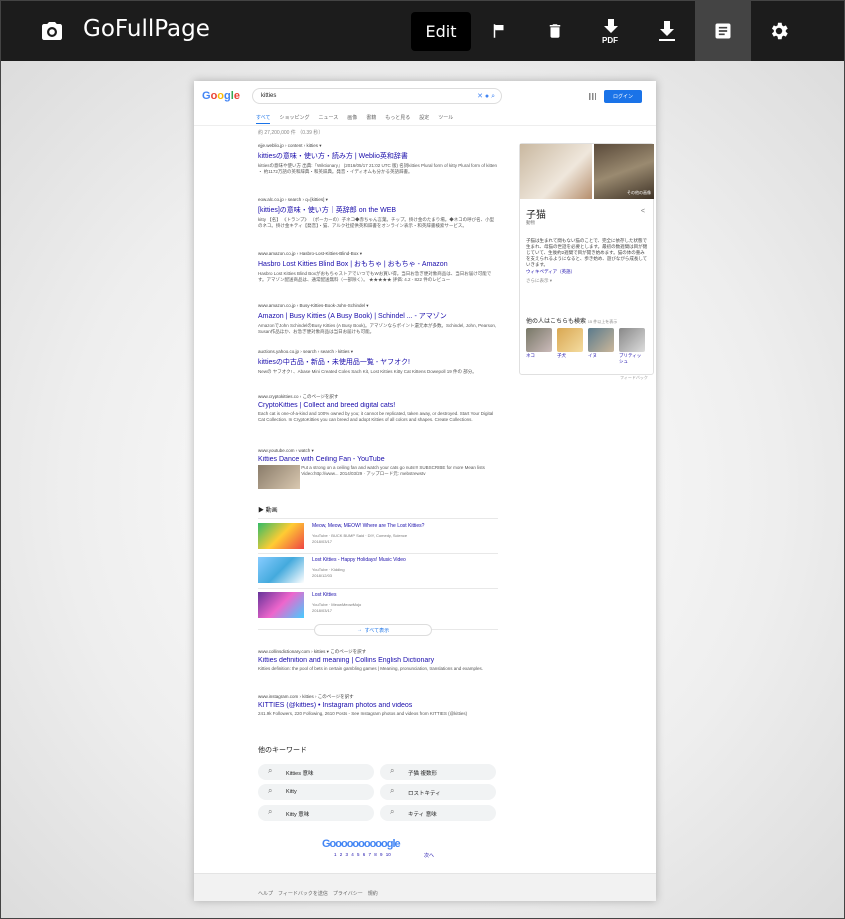 This screenshot has height=919, width=845. I want to click on tab-images: 画像, so click(352, 118).